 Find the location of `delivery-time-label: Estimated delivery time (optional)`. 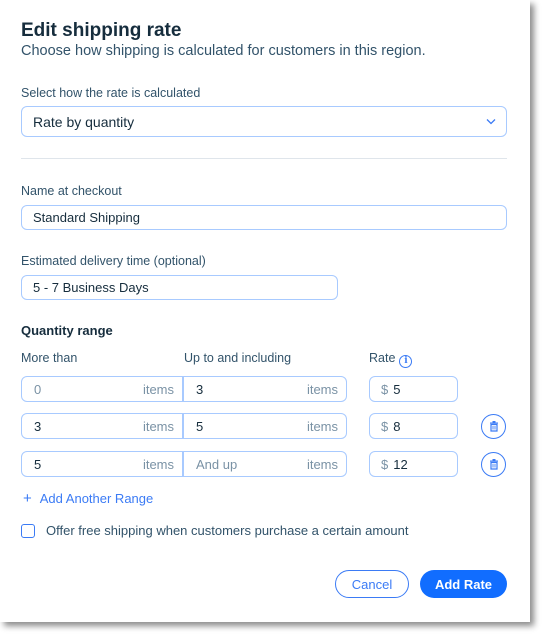

delivery-time-label: Estimated delivery time (optional) is located at coordinates (113, 261).